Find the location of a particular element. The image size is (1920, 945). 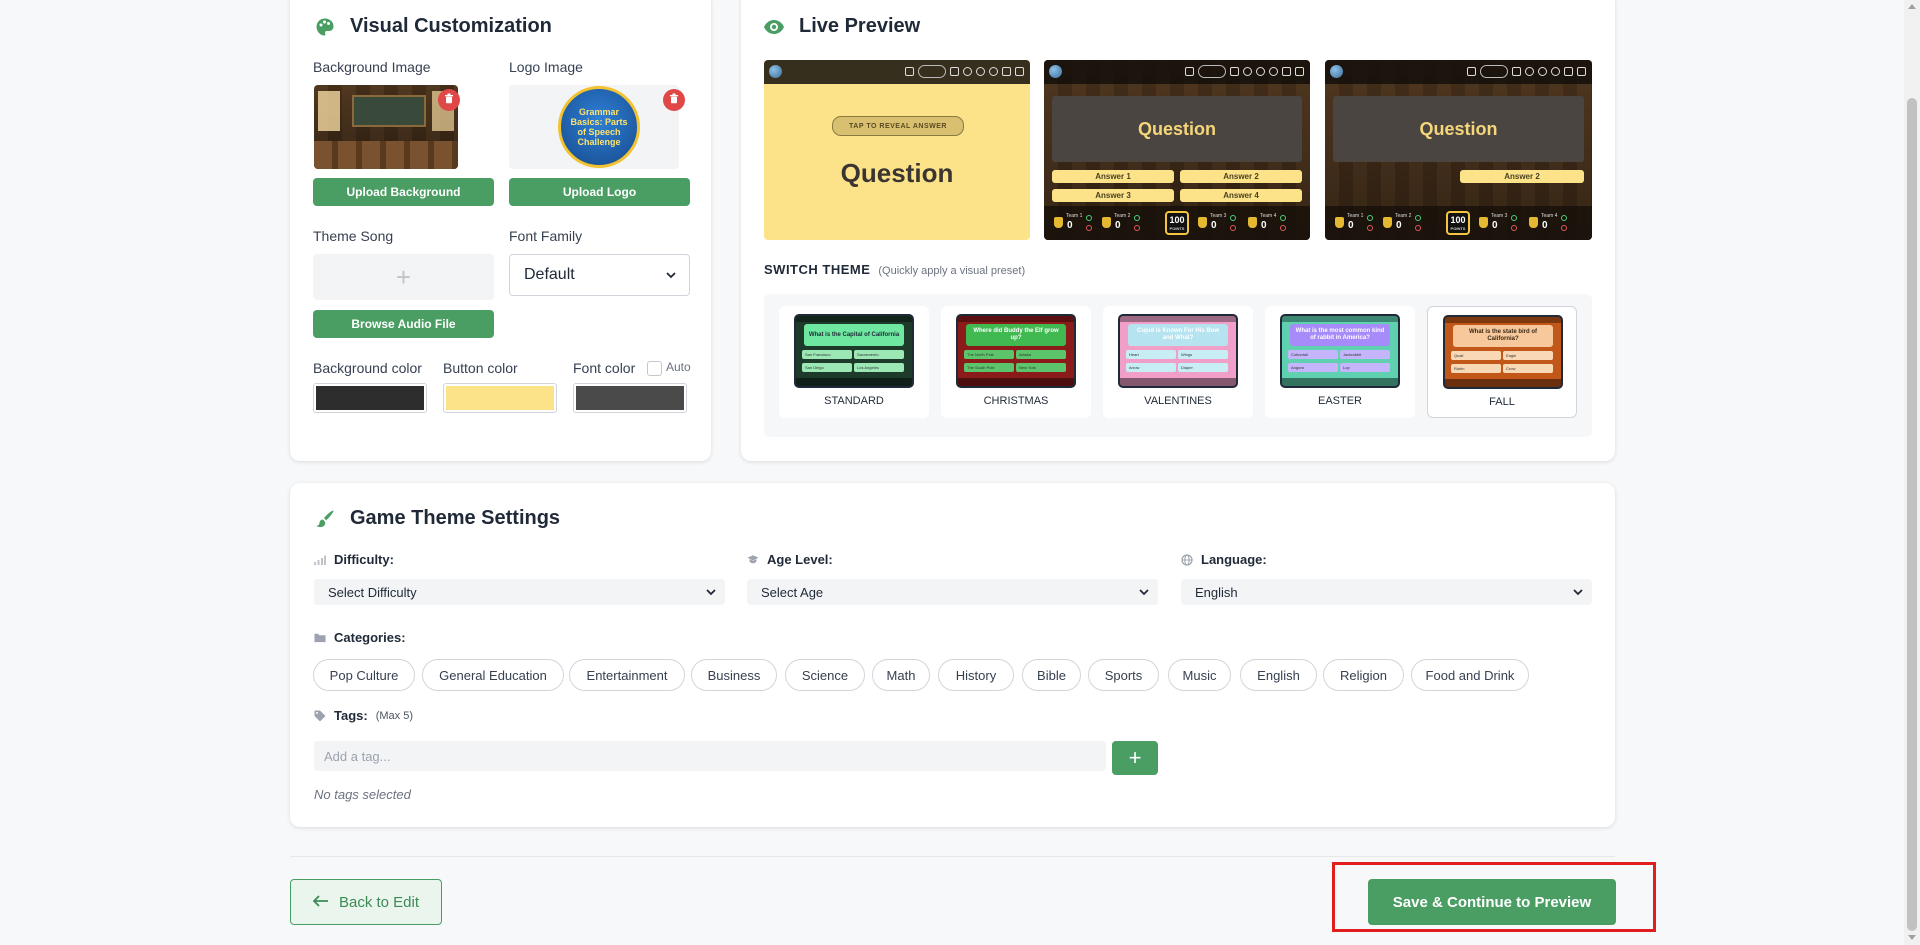

back-to-edit-button: Back to Edit is located at coordinates (366, 902).